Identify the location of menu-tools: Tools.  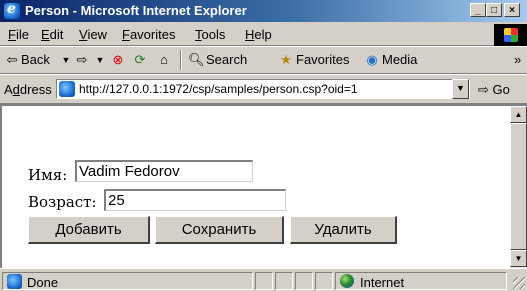
(210, 34).